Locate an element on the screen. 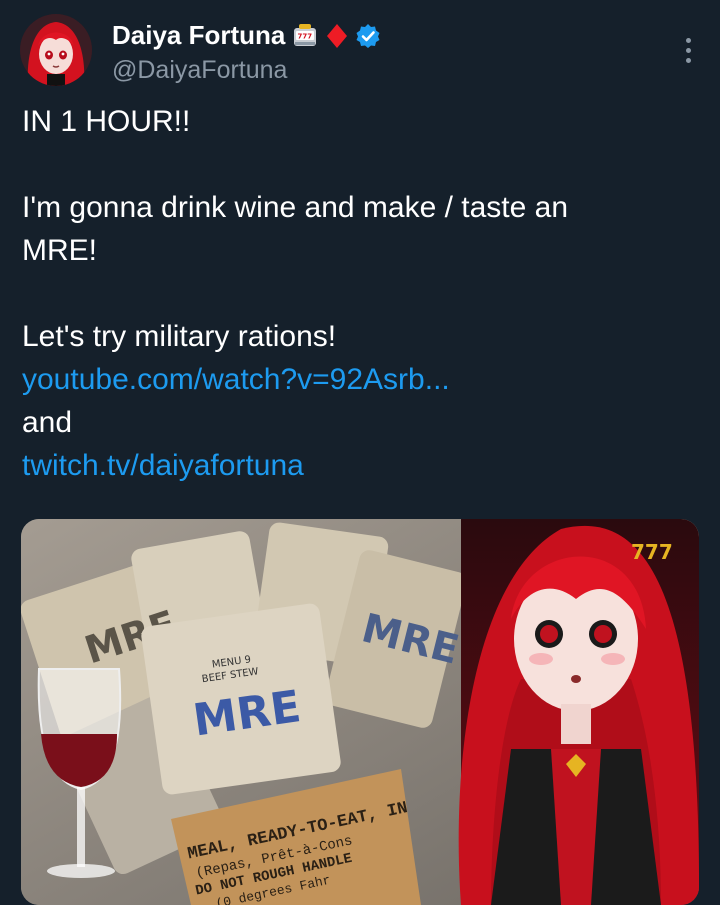  mre-main-pouch: MENU 9 BEEF STEW MRE is located at coordinates (241, 699).